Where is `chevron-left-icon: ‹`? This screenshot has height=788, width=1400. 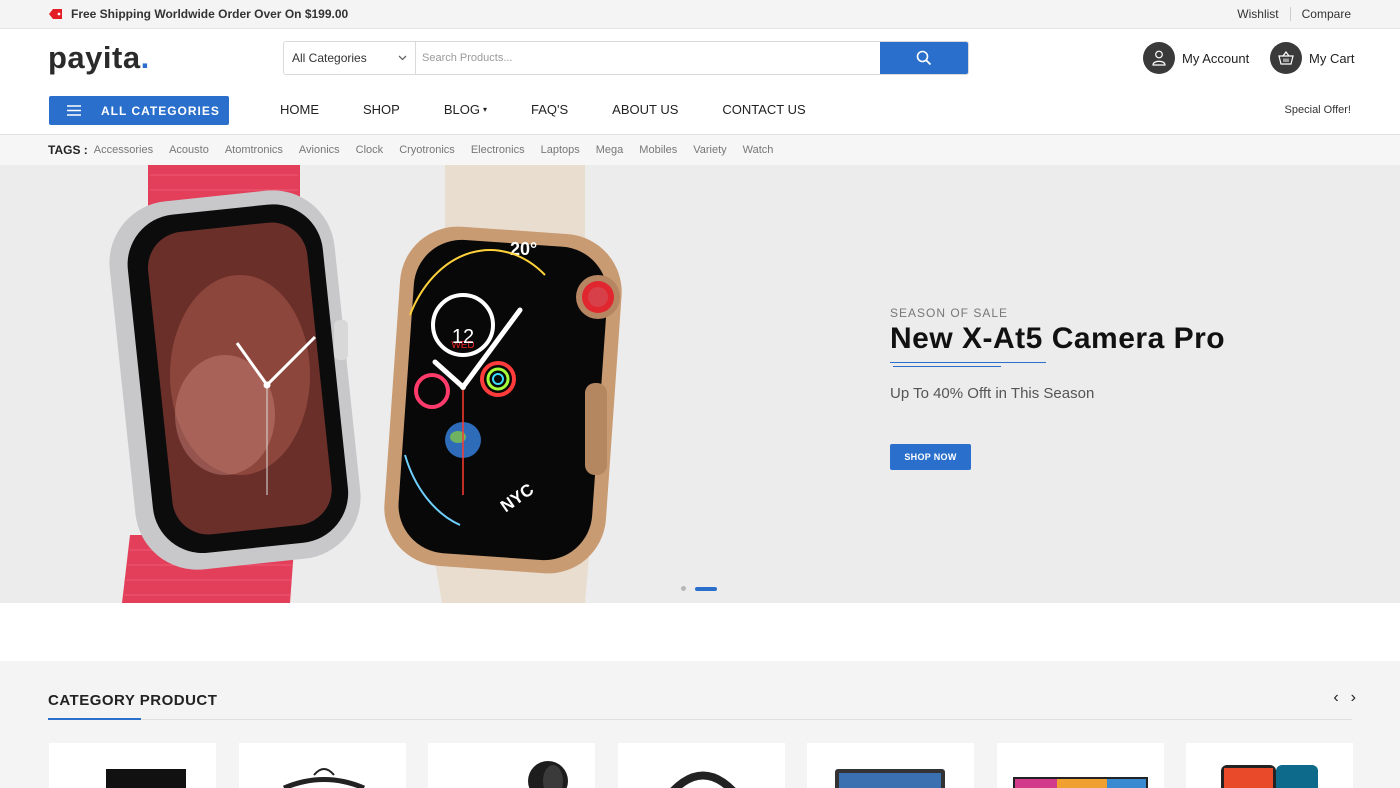
chevron-left-icon: ‹ is located at coordinates (1335, 698).